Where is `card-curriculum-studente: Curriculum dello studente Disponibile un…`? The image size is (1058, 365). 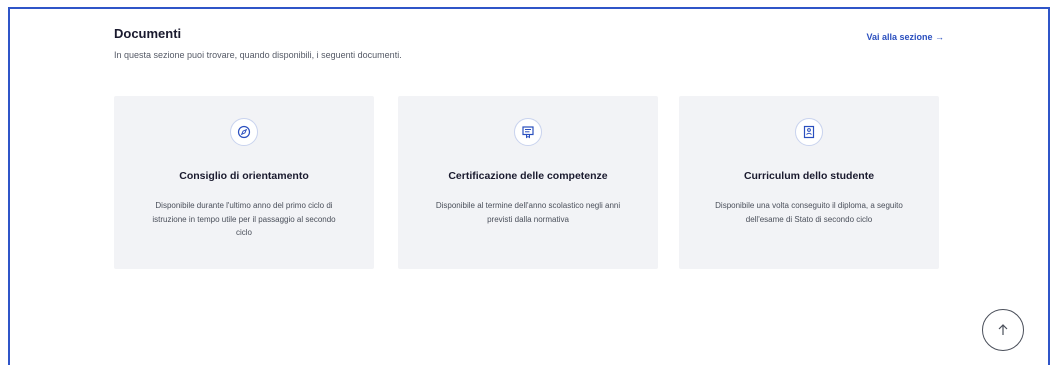
card-curriculum-studente: Curriculum dello studente Disponibile un… is located at coordinates (809, 182).